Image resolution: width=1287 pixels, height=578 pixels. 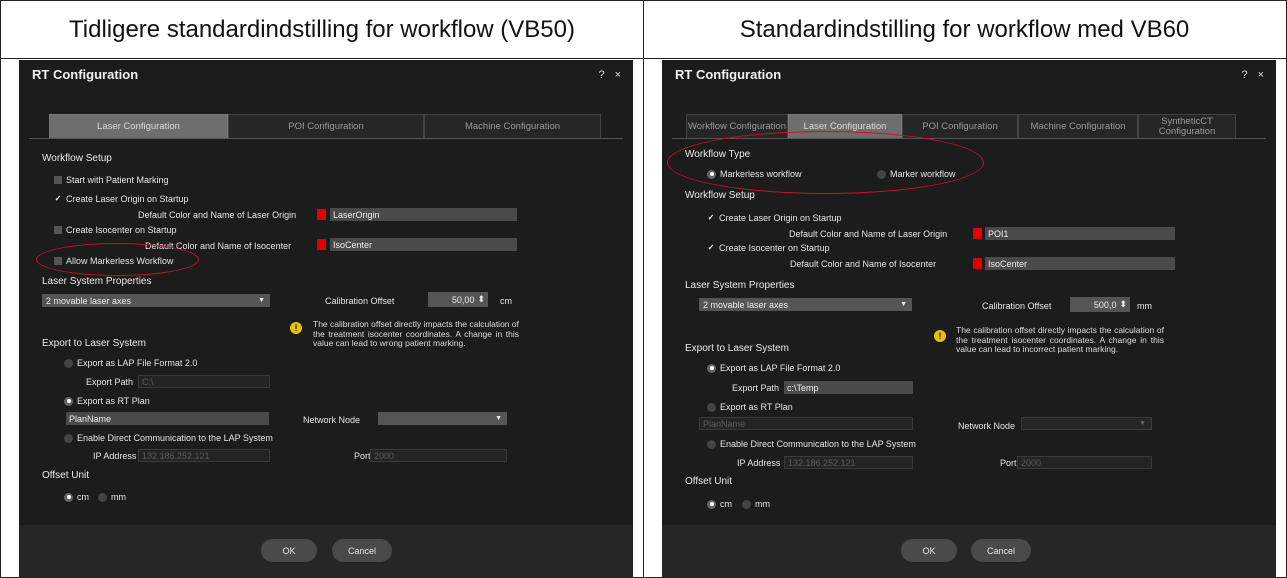 I want to click on export-path-input: c:\Temp, so click(x=848, y=387).